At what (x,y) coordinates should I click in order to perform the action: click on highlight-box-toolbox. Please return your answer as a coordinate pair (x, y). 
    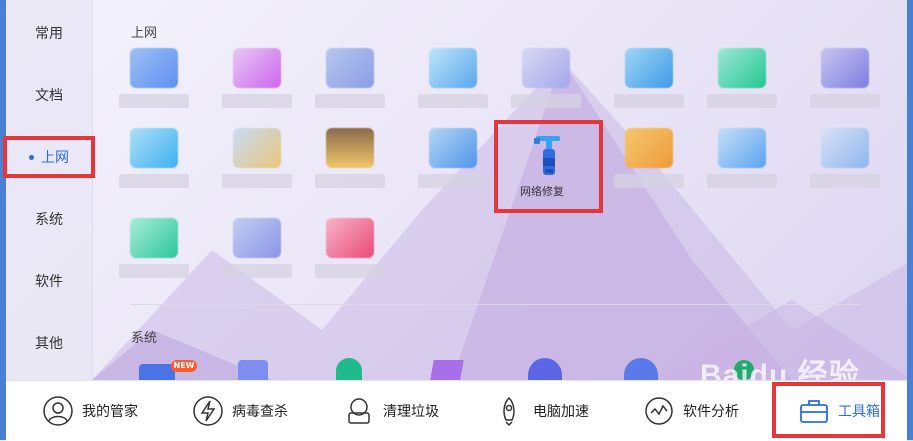
    Looking at the image, I should click on (828, 410).